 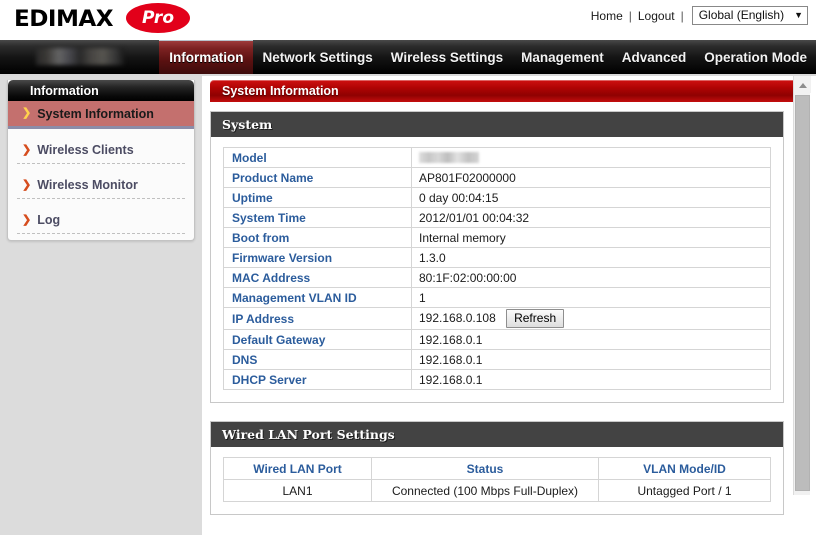 I want to click on nav-item-label: Advanced, so click(x=654, y=57).